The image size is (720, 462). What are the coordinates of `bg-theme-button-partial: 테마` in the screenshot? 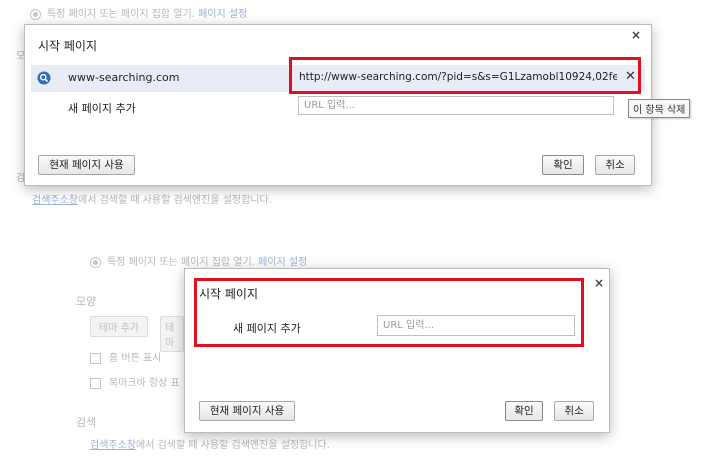 It's located at (172, 334).